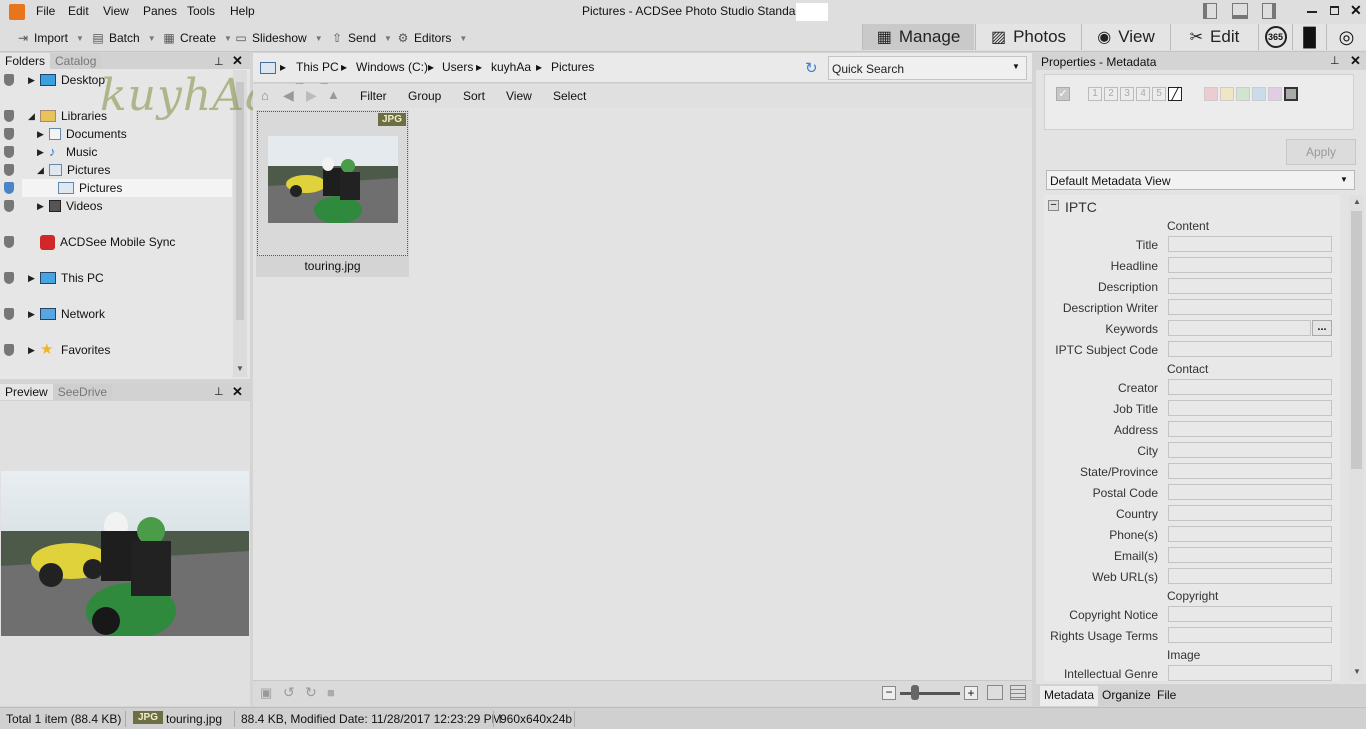  What do you see at coordinates (1334, 10) in the screenshot?
I see `restore-icon` at bounding box center [1334, 10].